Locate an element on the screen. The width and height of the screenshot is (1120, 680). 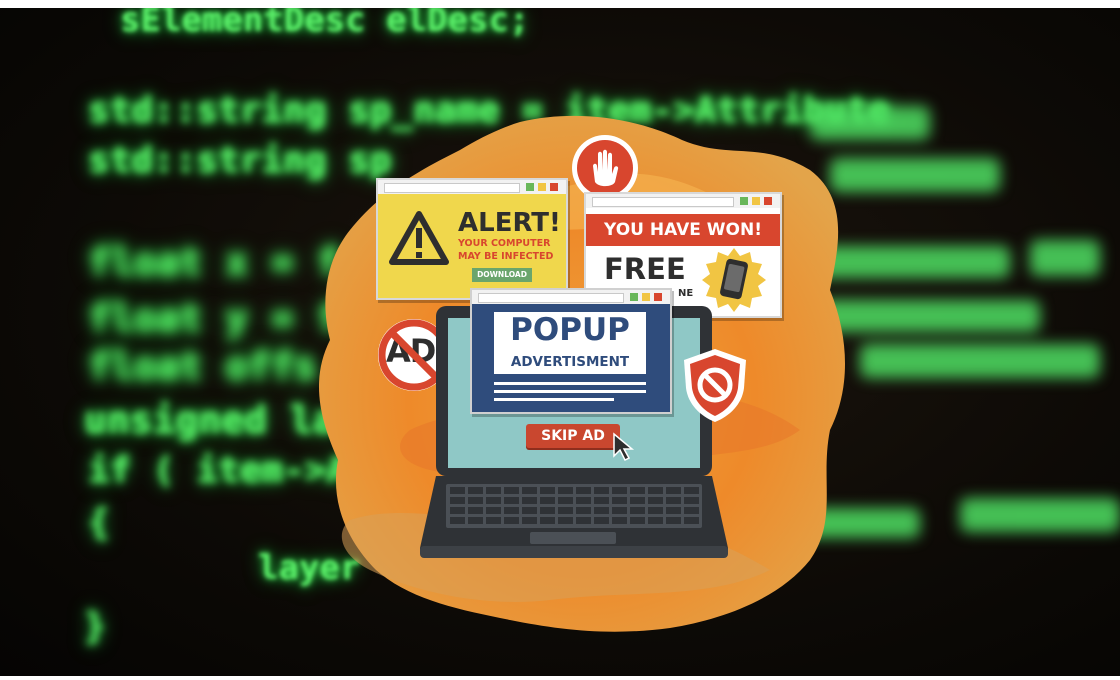
warning-icon is located at coordinates (419, 238).